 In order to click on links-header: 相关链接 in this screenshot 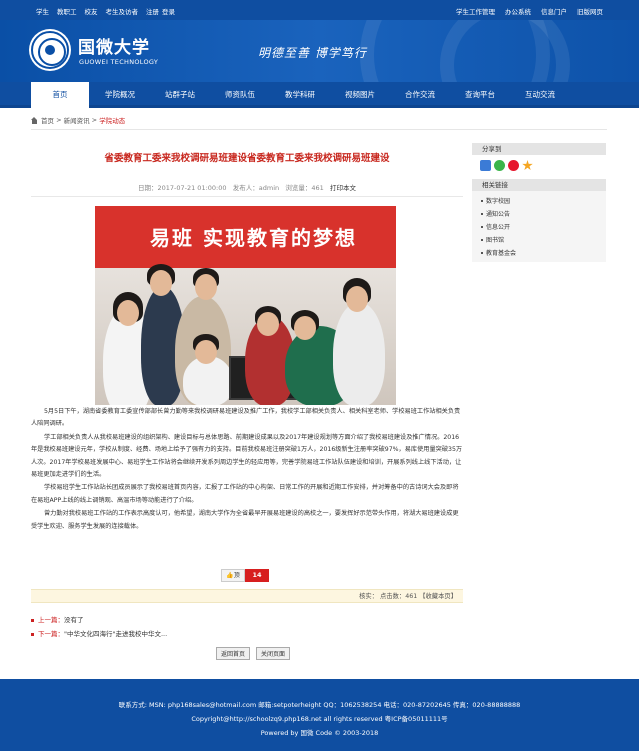, I will do `click(539, 185)`.